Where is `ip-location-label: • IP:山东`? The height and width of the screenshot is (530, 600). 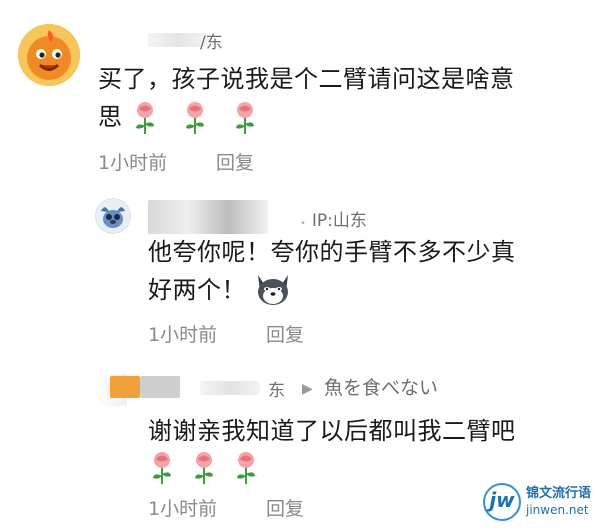
ip-location-label: • IP:山东 is located at coordinates (333, 221).